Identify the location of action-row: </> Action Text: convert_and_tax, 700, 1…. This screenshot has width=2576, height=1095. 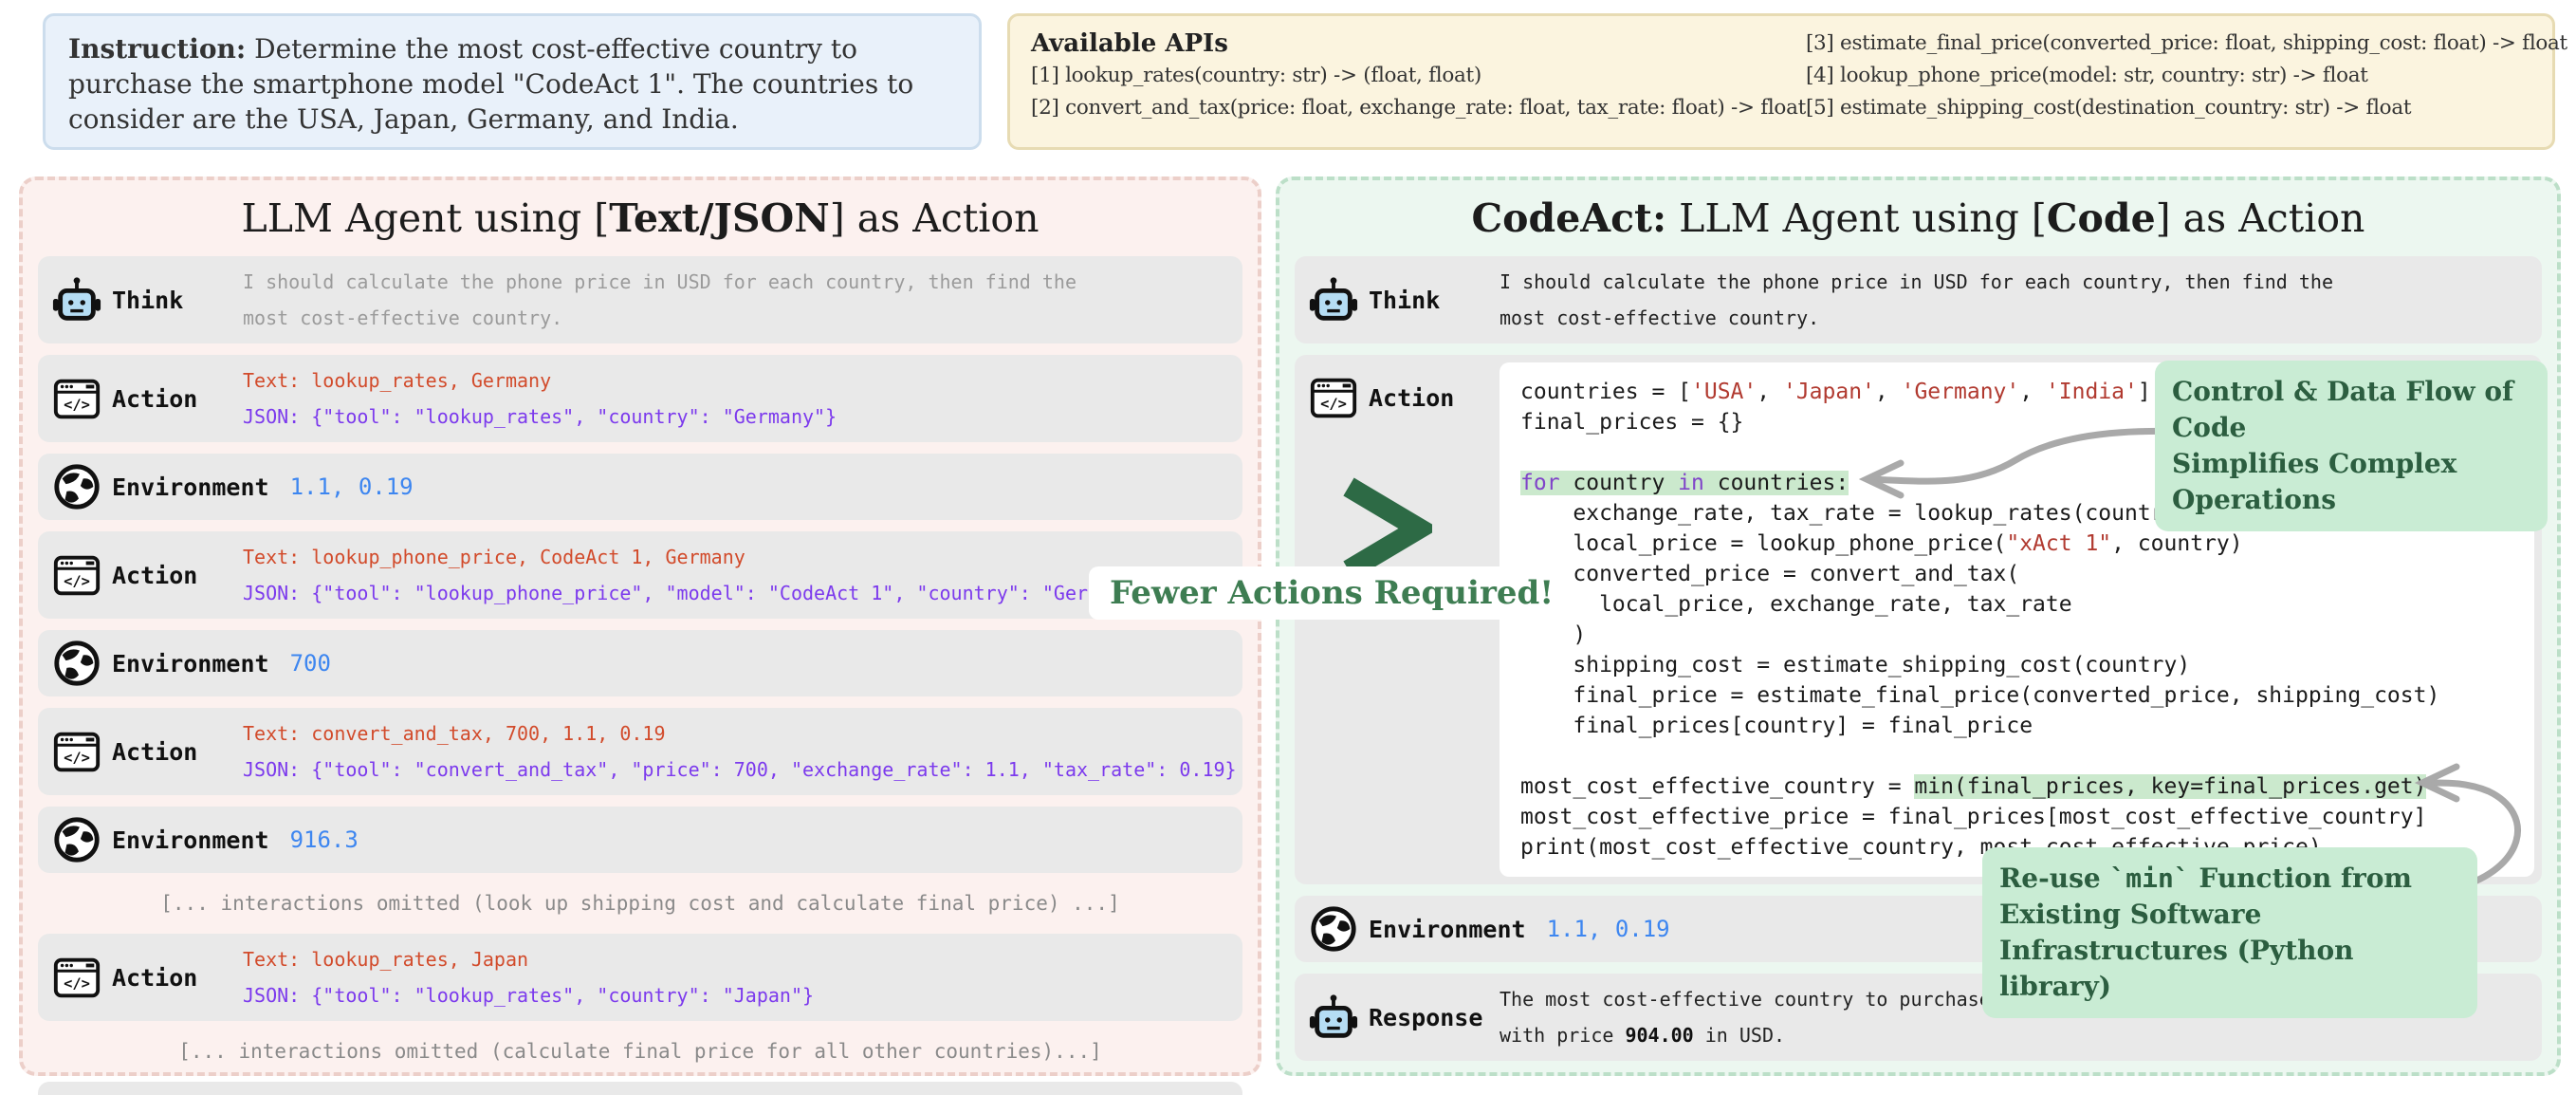
(640, 751).